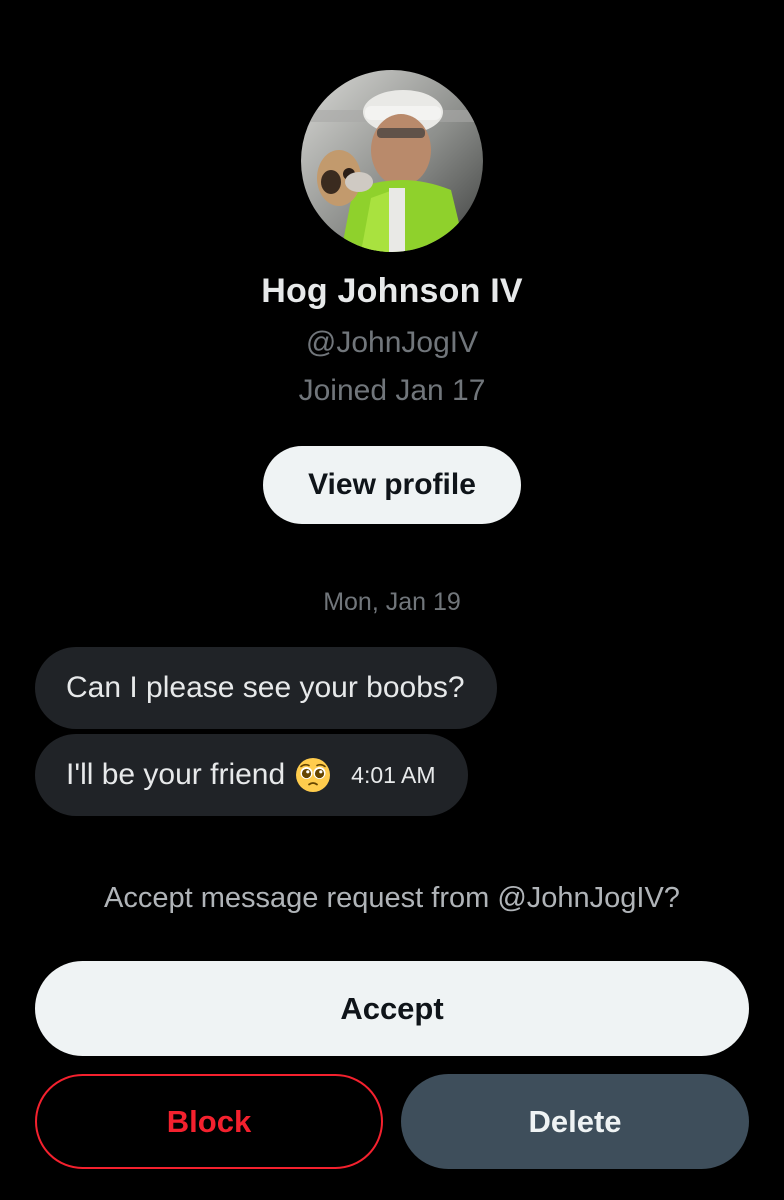 The height and width of the screenshot is (1200, 784). I want to click on delete-button: Delete, so click(575, 1121).